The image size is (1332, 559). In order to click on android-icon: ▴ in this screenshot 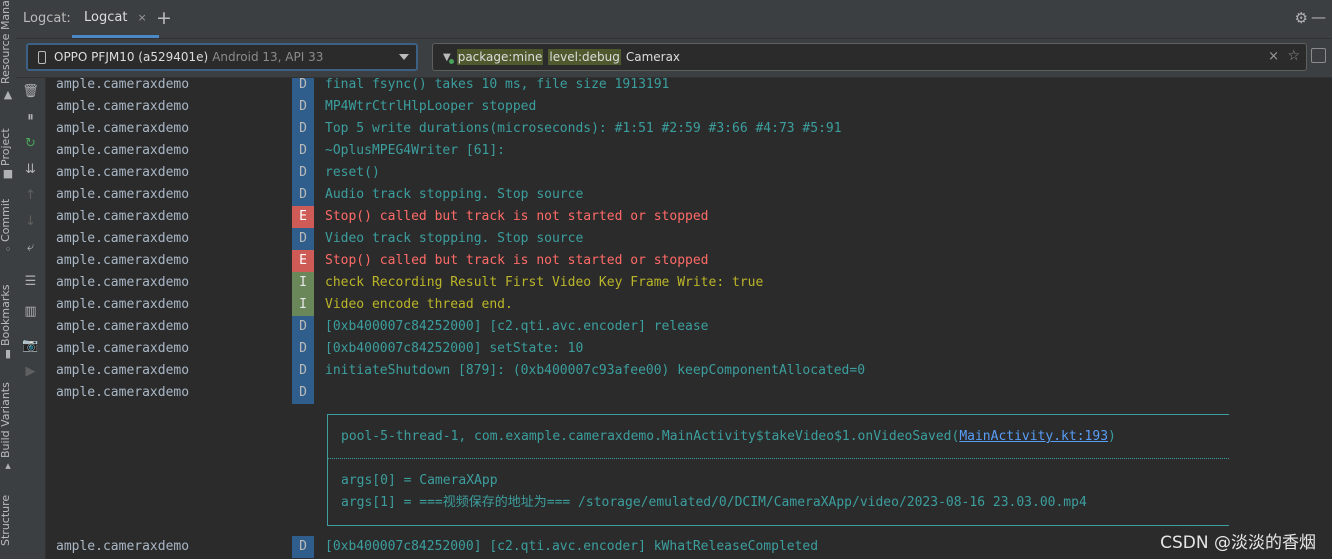, I will do `click(8, 465)`.